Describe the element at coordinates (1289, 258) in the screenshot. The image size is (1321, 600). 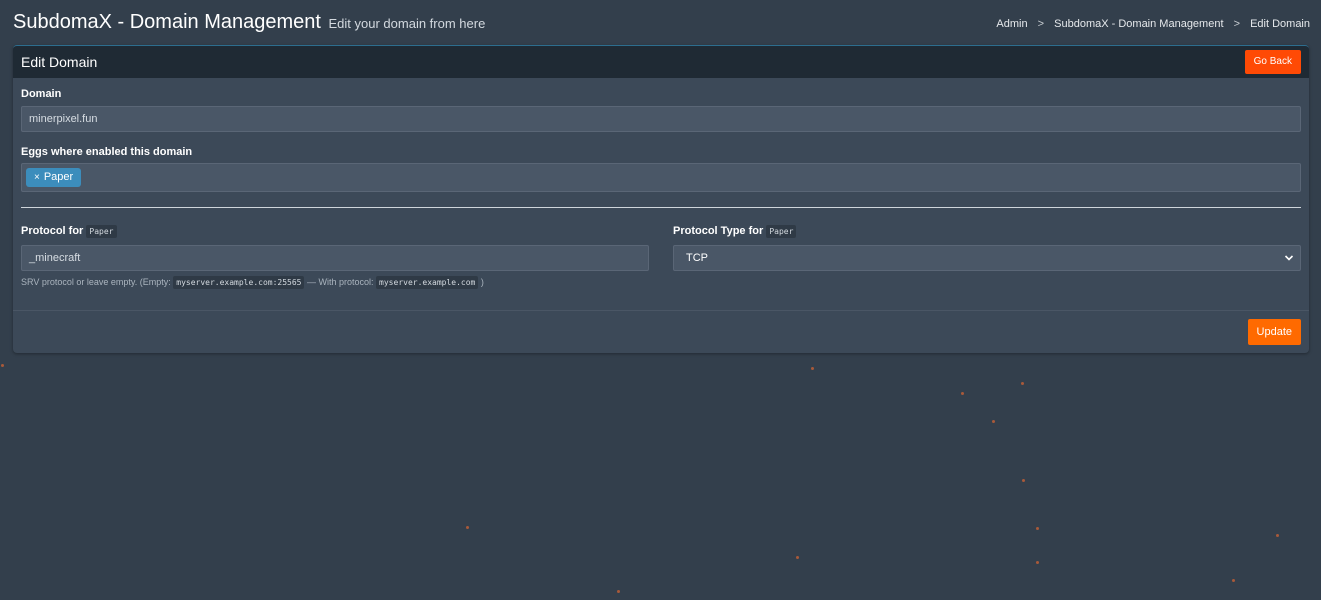
I see `chevron-down-icon` at that location.